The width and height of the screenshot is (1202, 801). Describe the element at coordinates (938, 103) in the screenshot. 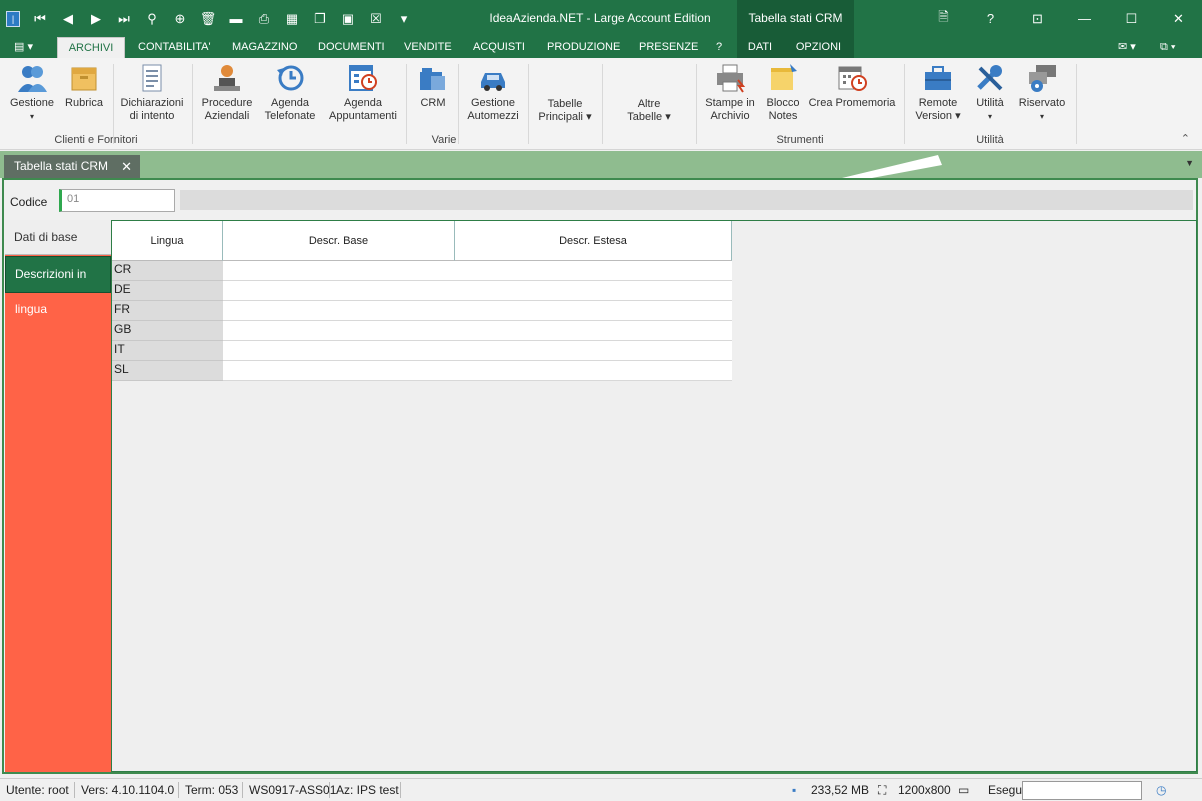

I see `remote-line1: Remote` at that location.